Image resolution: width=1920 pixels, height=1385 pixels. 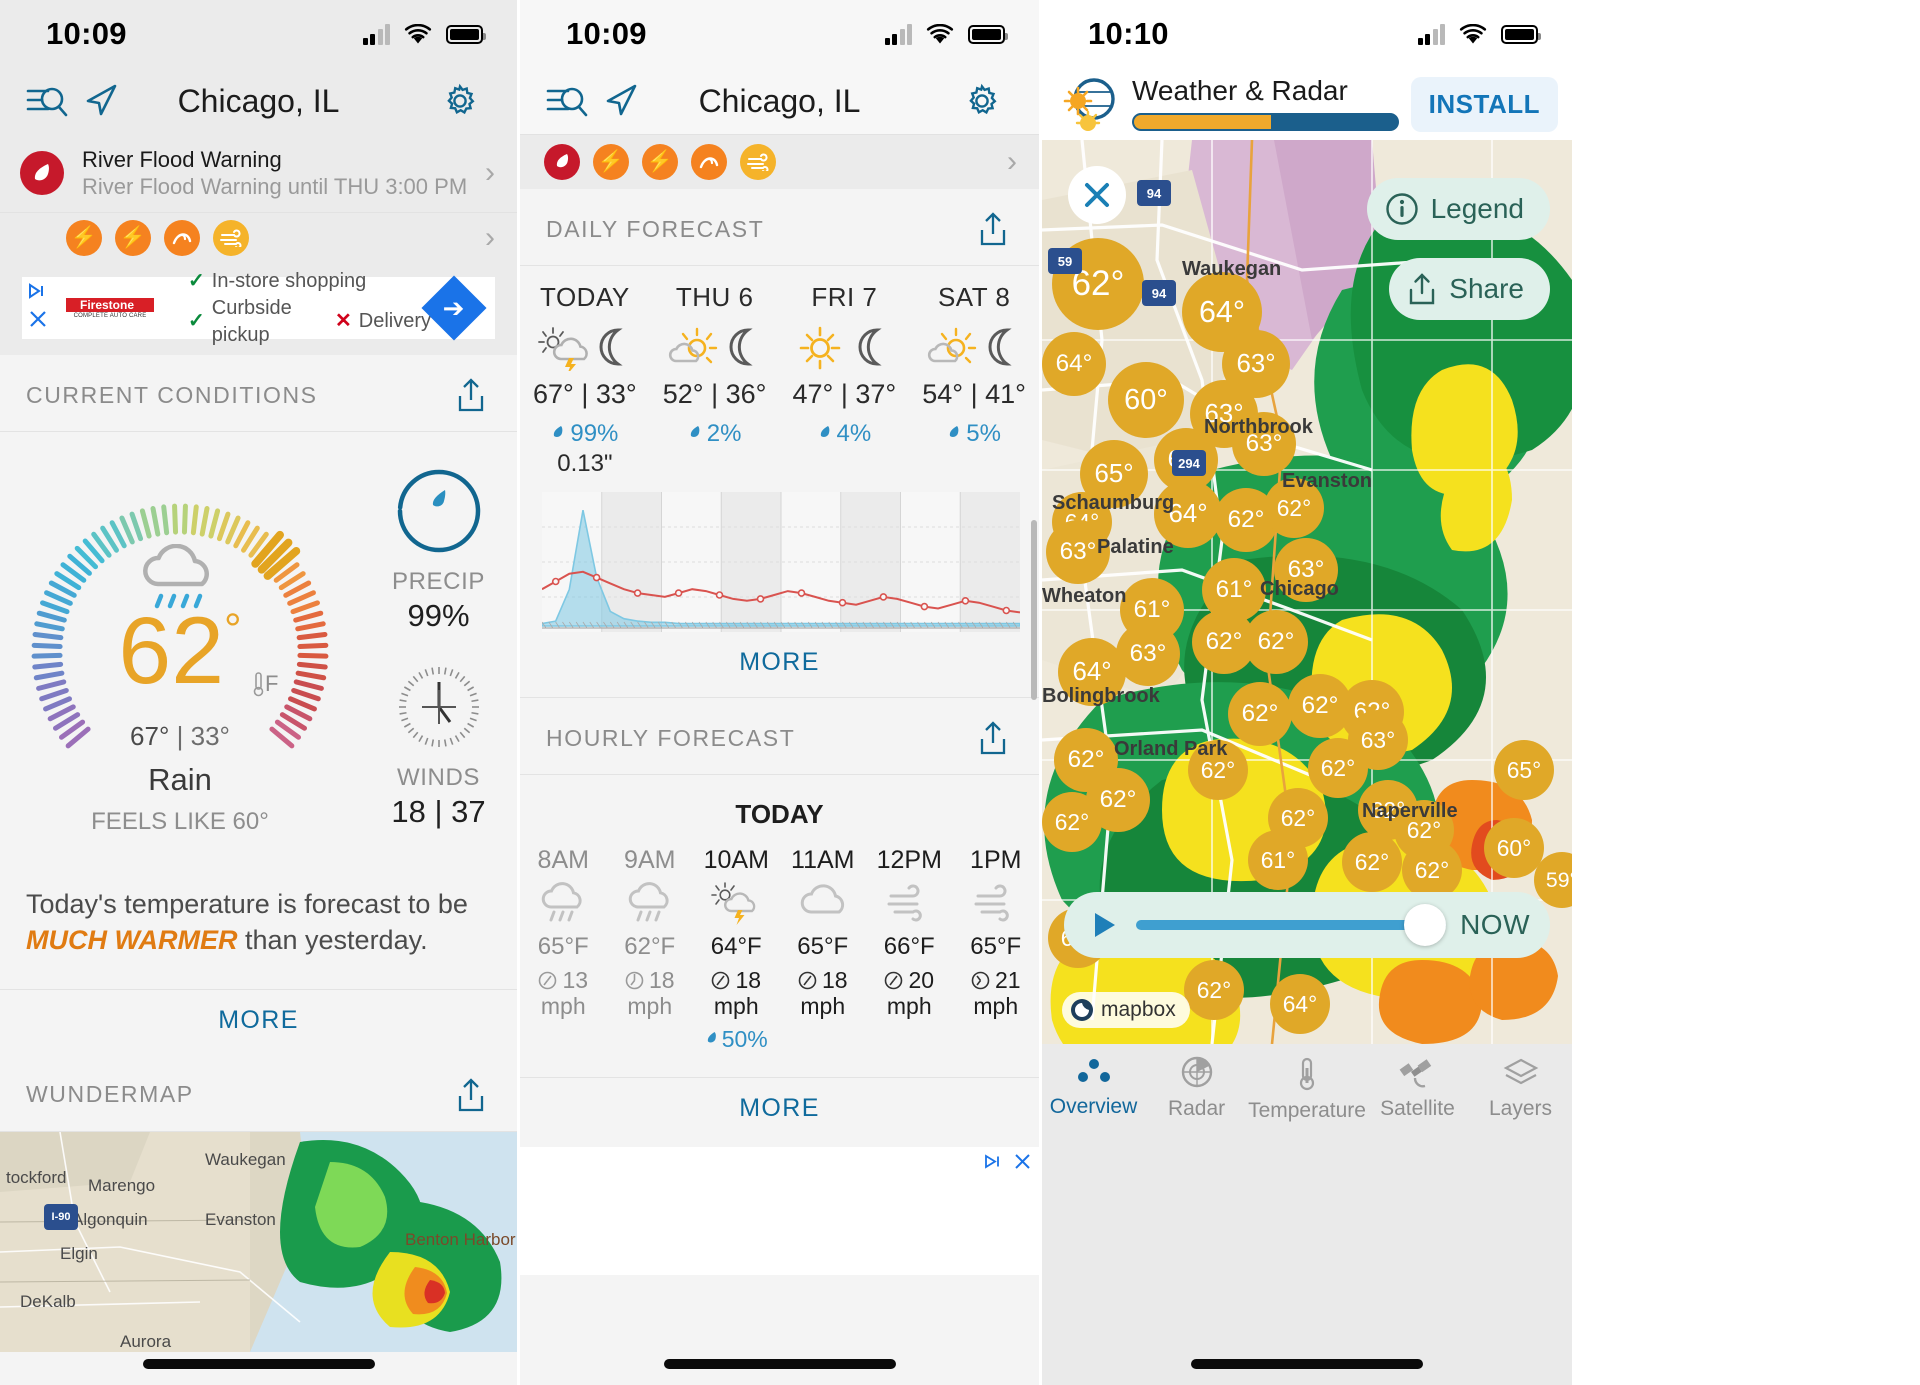 I want to click on share-button: Share, so click(x=1469, y=289).